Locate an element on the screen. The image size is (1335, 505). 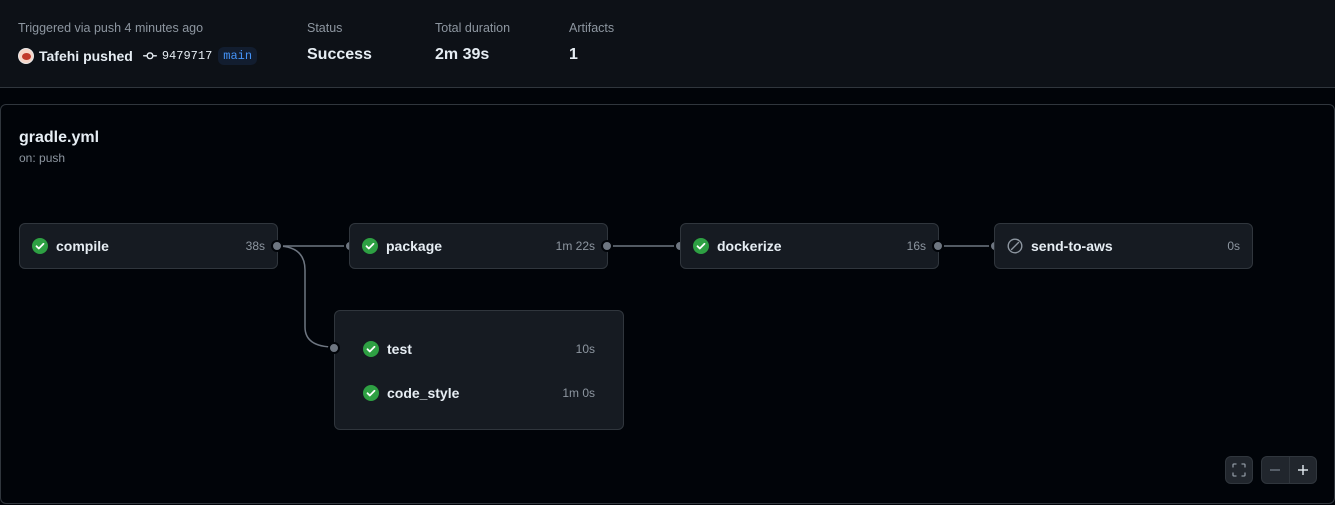
job-compile: compile 38s is located at coordinates (148, 246).